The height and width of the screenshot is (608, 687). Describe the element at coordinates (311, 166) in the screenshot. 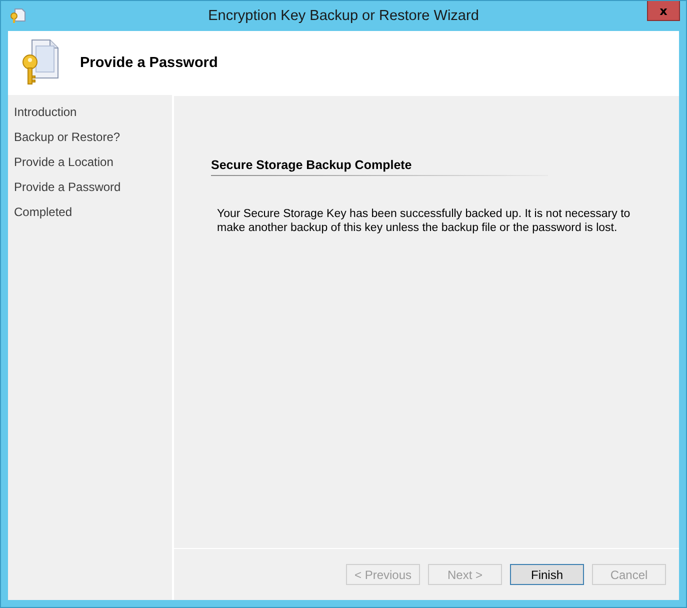

I see `section-heading: Secure Storage Backup Complete` at that location.